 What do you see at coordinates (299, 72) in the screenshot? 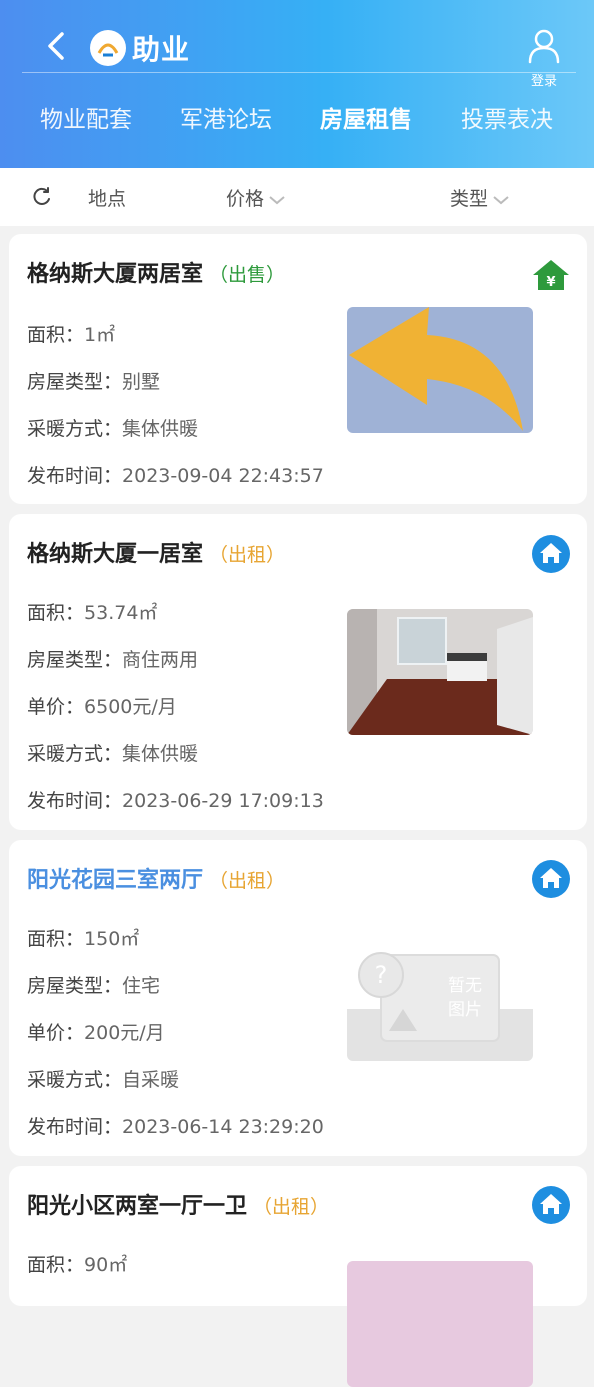
I see `header-divider` at bounding box center [299, 72].